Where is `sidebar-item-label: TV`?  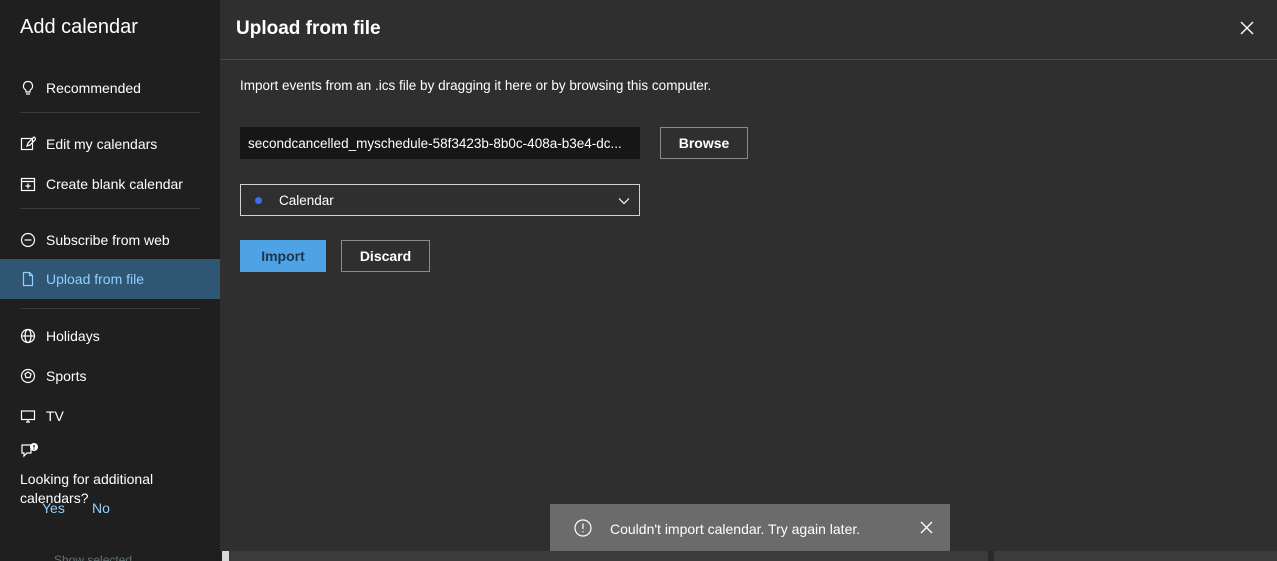
sidebar-item-label: TV is located at coordinates (55, 416).